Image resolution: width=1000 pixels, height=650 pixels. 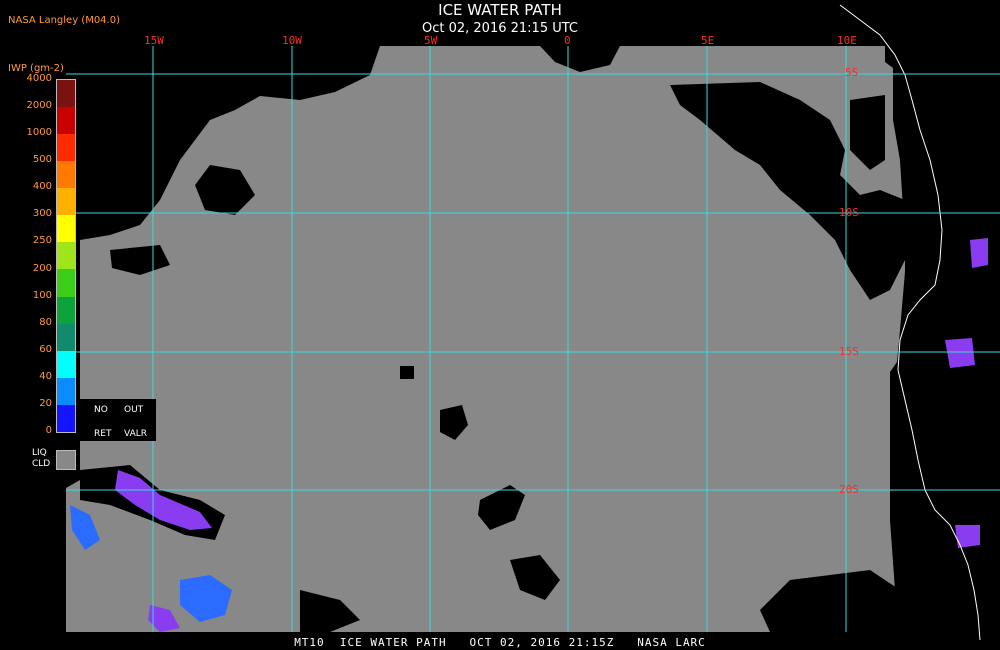 I want to click on colorbar-tick-label: 20, so click(x=45, y=403).